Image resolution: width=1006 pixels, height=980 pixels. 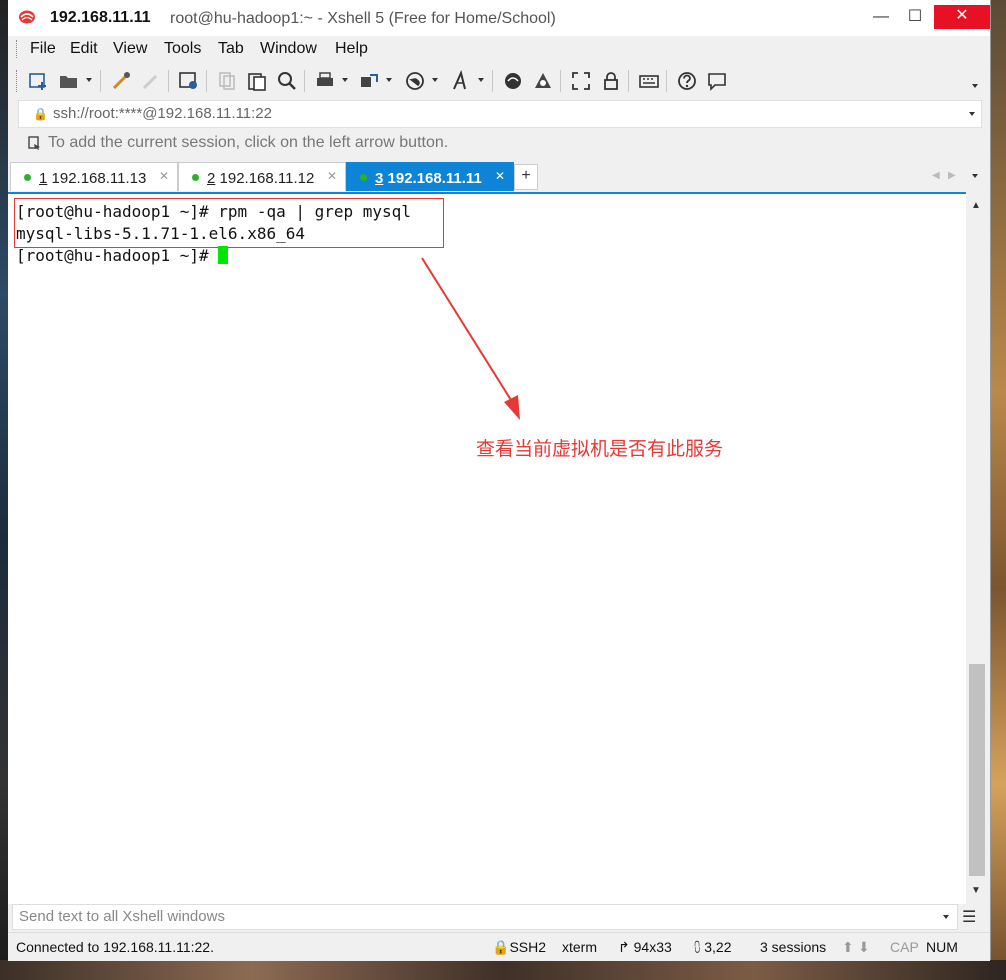 I want to click on open-folder-icon, so click(x=69, y=81).